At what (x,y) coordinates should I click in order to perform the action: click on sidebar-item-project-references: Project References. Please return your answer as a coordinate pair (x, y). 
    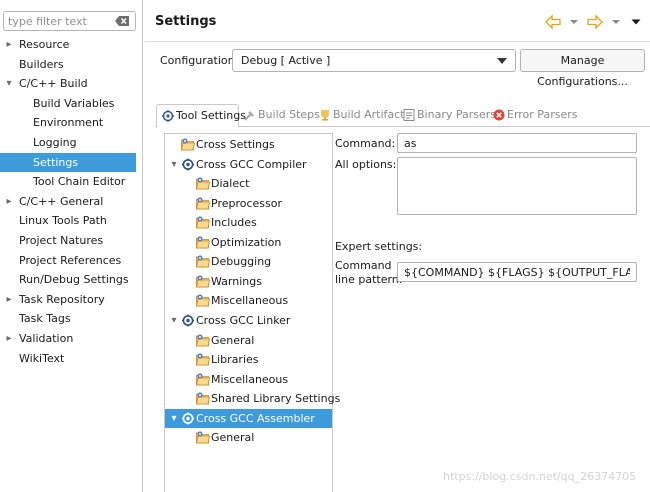
    Looking at the image, I should click on (68, 260).